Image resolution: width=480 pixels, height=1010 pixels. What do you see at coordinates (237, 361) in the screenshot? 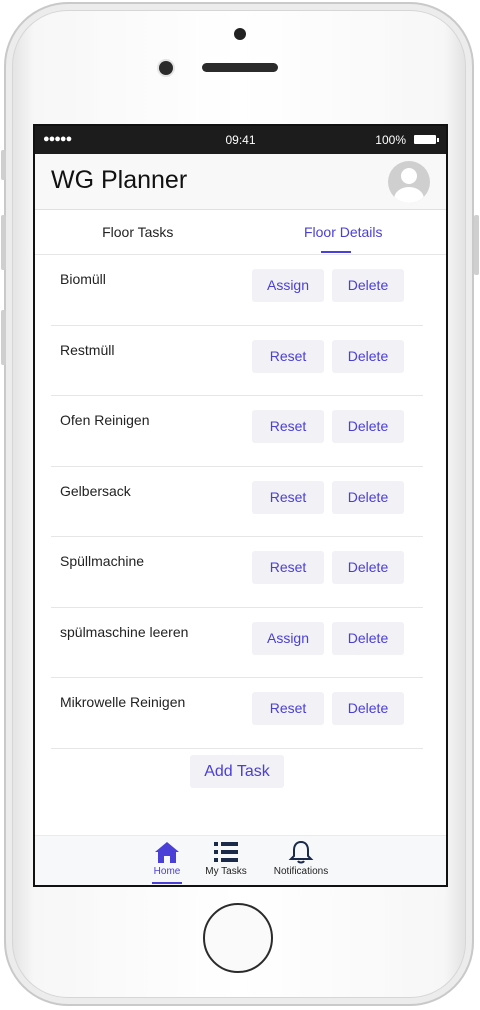
I see `list-item: Restmüll Reset Delete` at bounding box center [237, 361].